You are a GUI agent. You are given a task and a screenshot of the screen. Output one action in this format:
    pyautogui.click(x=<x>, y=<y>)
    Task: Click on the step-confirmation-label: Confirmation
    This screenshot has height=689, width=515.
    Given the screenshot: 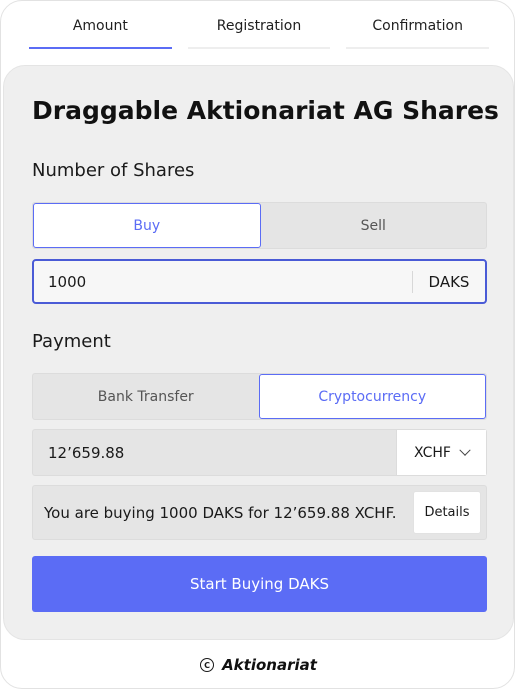 What is the action you would take?
    pyautogui.click(x=417, y=26)
    